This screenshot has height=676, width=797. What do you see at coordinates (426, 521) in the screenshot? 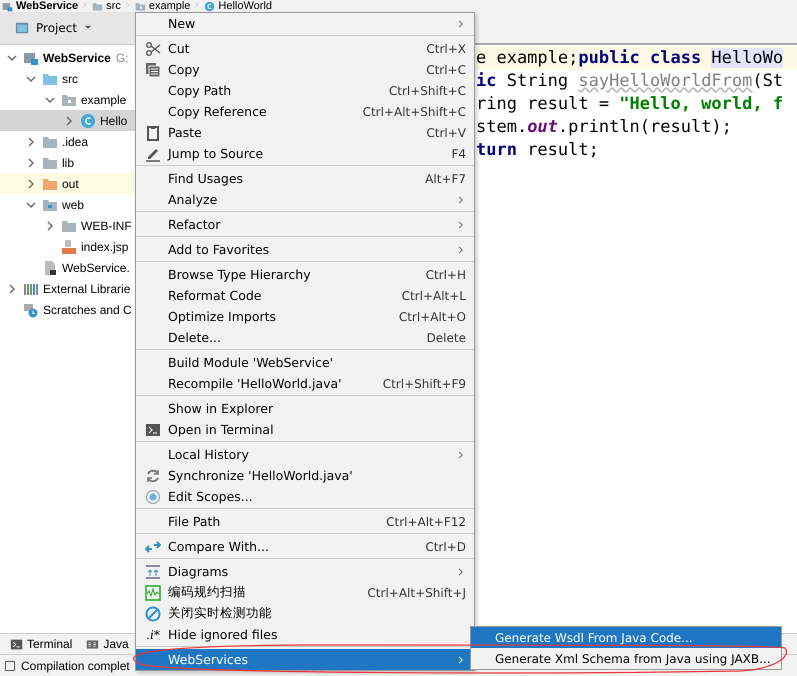
I see `shortcut: Ctrl+Alt+F12` at bounding box center [426, 521].